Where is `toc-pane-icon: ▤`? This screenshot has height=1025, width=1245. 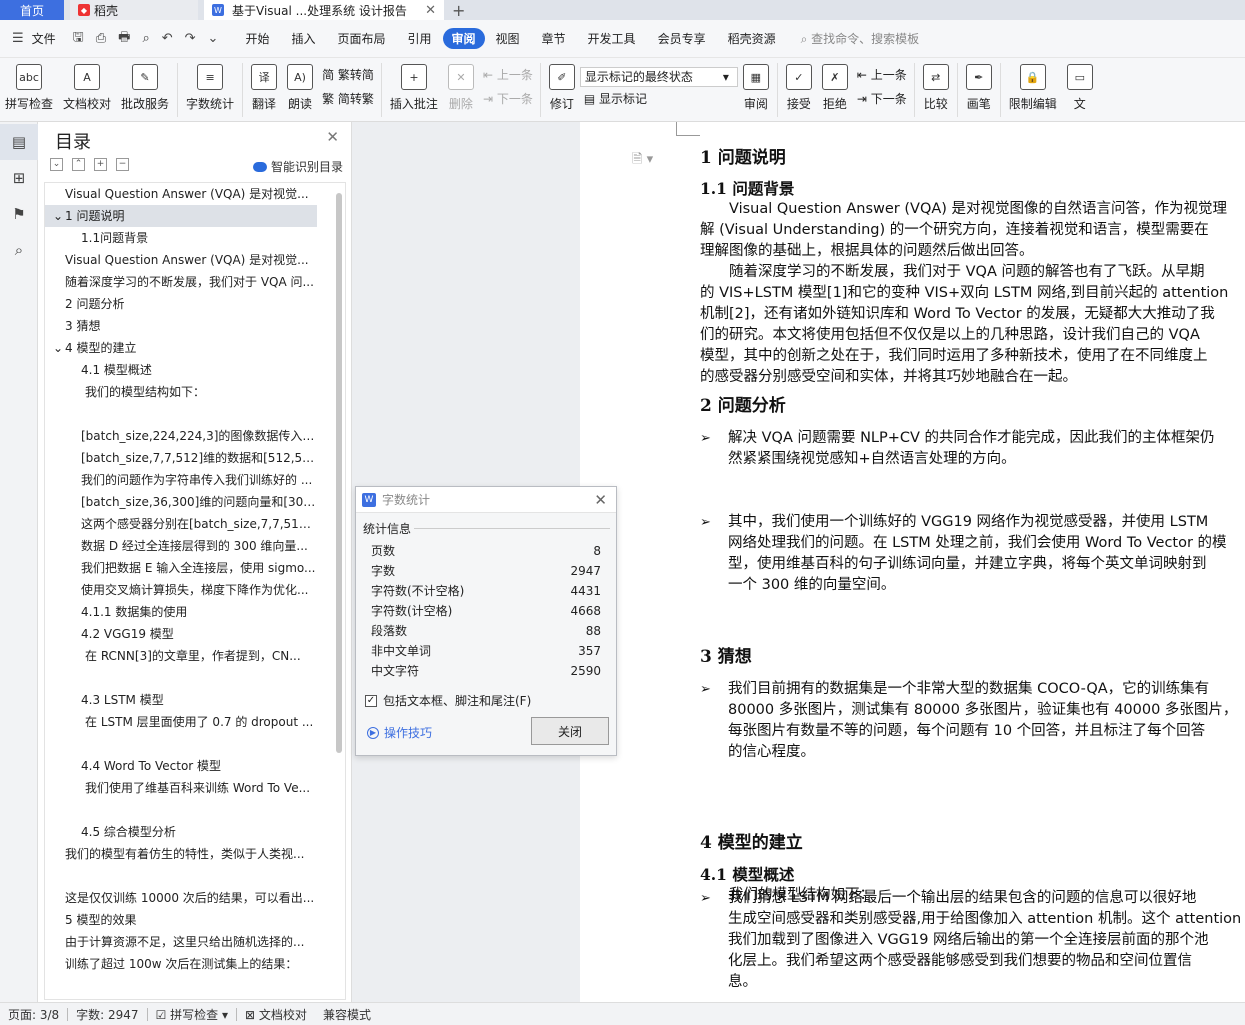 toc-pane-icon: ▤ is located at coordinates (19, 142).